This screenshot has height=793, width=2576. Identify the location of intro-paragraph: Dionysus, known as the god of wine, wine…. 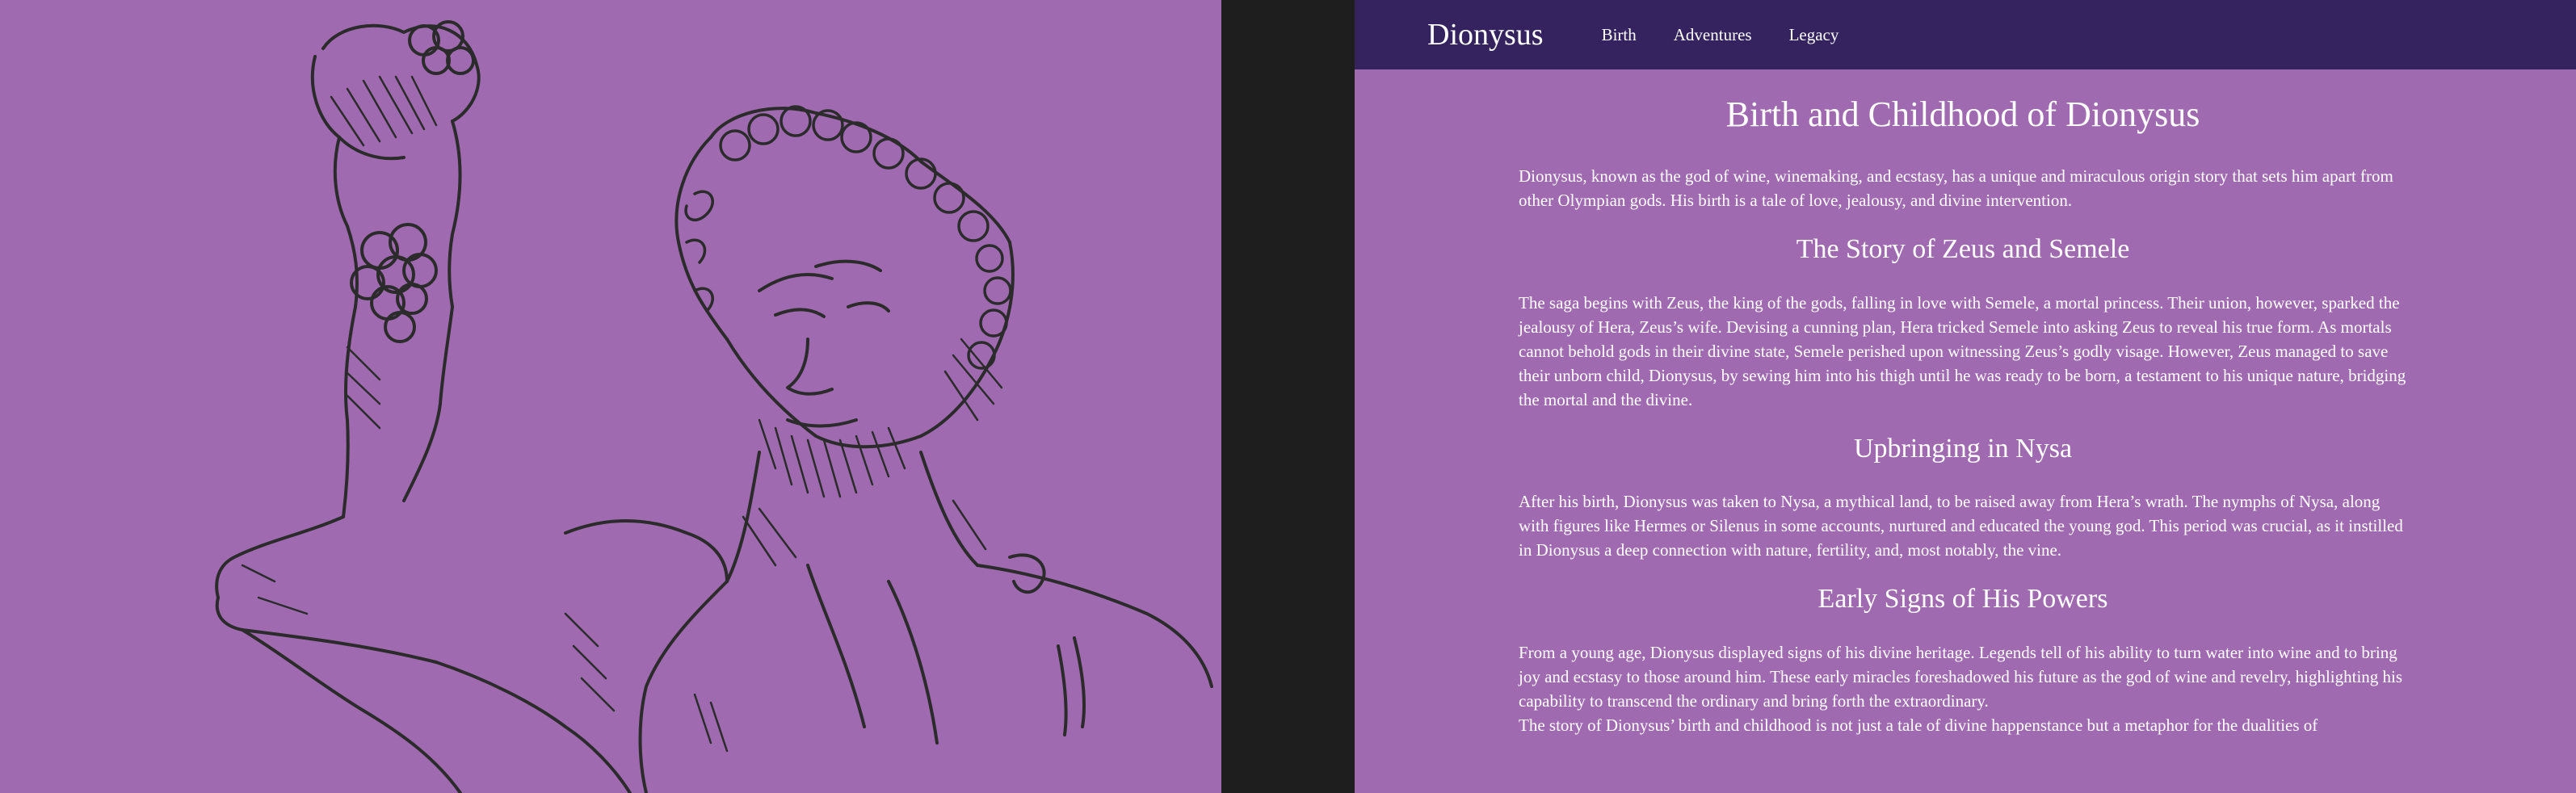
(1956, 188).